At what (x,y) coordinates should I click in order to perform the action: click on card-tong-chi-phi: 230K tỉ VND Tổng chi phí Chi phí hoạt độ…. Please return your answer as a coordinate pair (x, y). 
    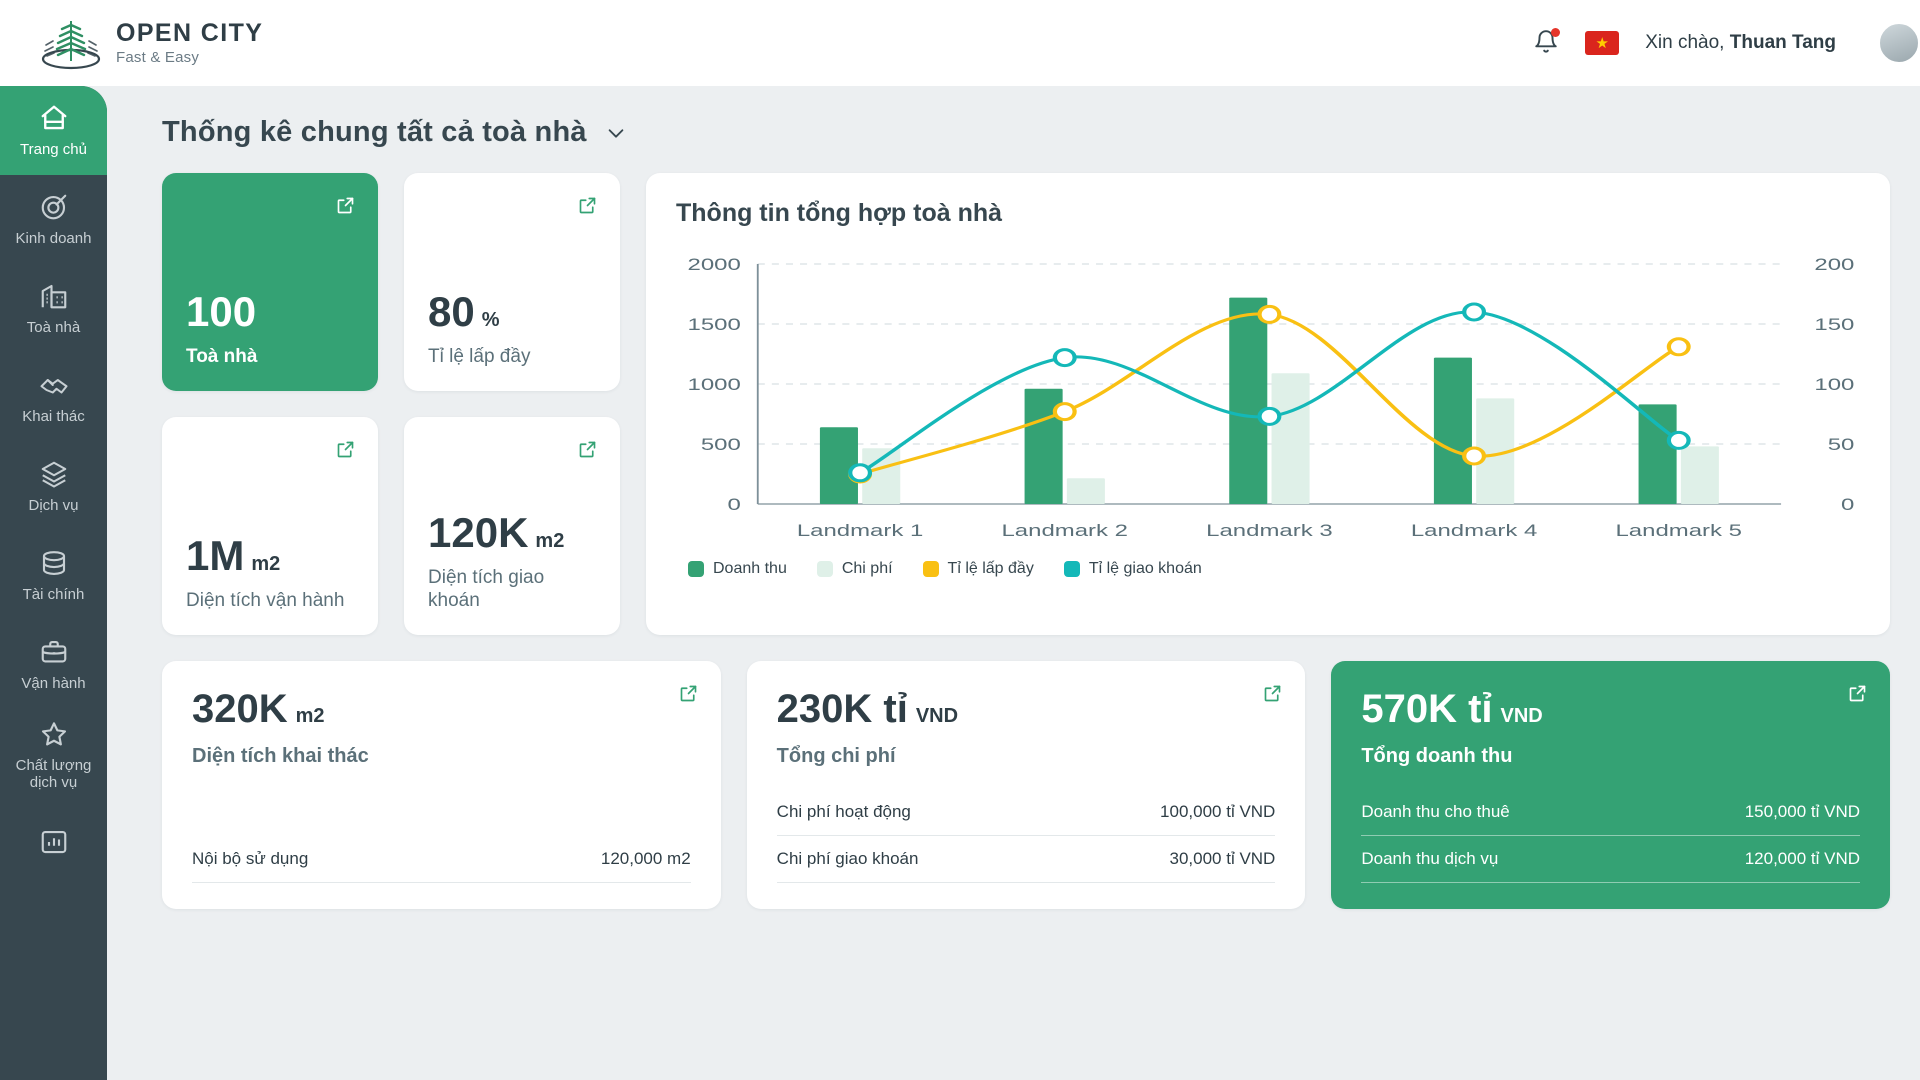
    Looking at the image, I should click on (1026, 785).